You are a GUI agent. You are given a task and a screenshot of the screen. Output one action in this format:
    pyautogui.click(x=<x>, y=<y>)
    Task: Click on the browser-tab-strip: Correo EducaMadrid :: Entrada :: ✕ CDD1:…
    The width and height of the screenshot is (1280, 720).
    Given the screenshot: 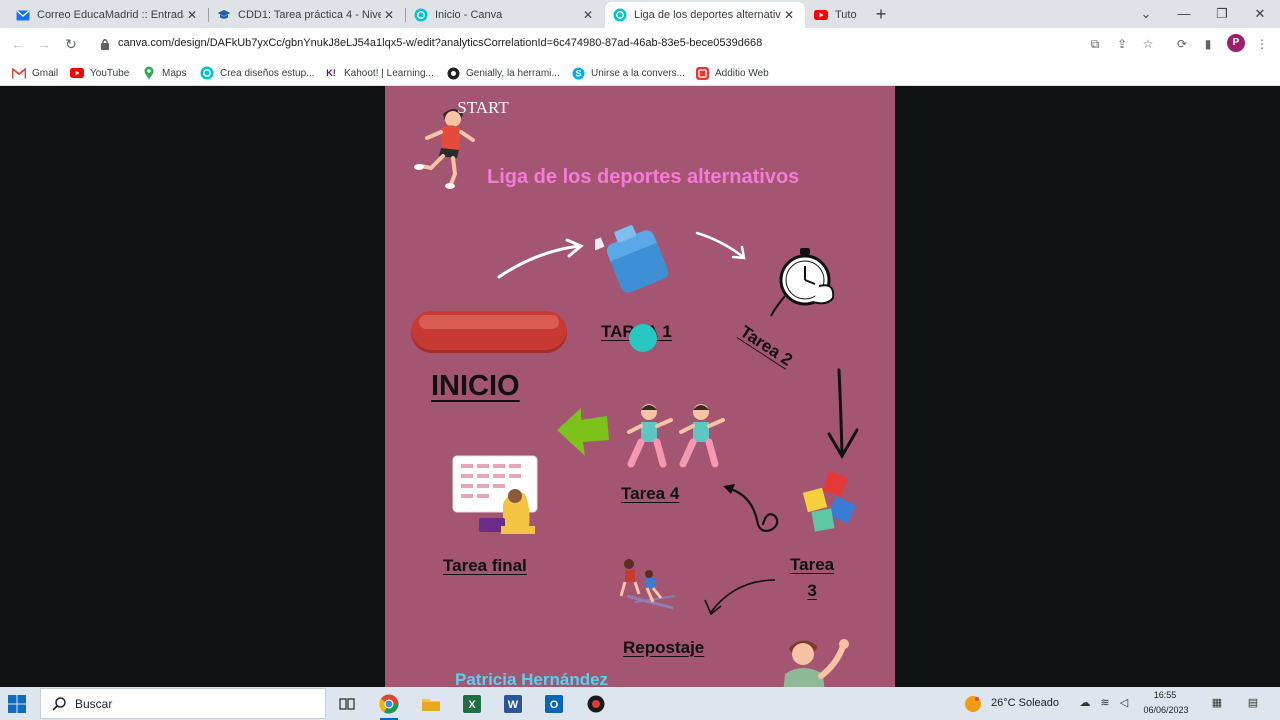 What is the action you would take?
    pyautogui.click(x=640, y=14)
    